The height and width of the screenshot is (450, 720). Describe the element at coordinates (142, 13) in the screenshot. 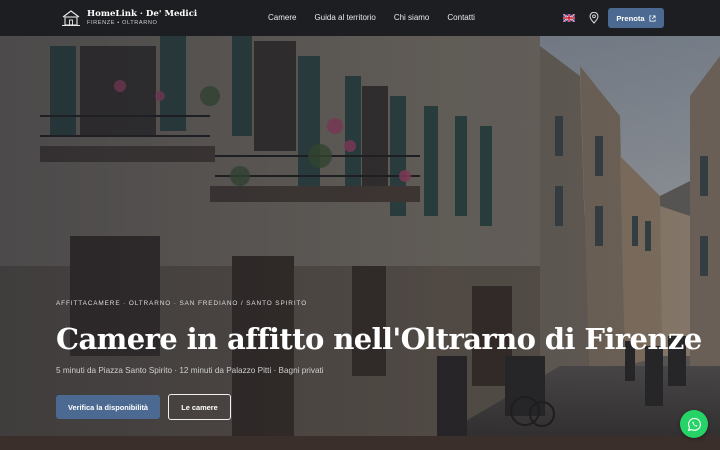

I see `brand-name: HomeLink · De' Medici` at that location.